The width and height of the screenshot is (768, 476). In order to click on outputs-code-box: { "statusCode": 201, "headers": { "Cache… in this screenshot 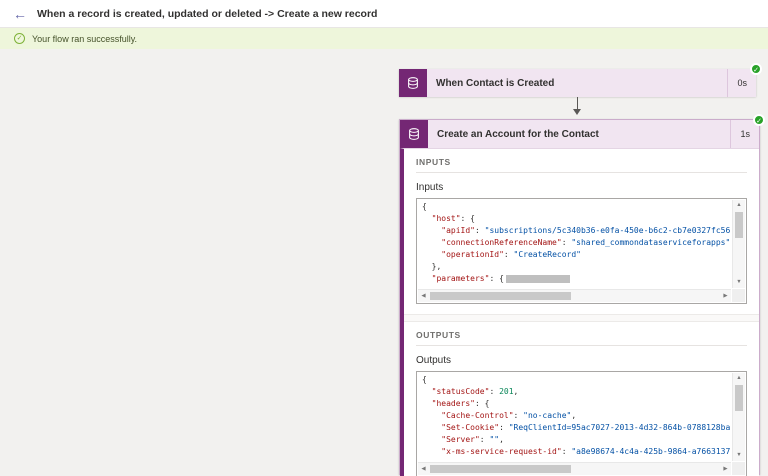, I will do `click(581, 423)`.